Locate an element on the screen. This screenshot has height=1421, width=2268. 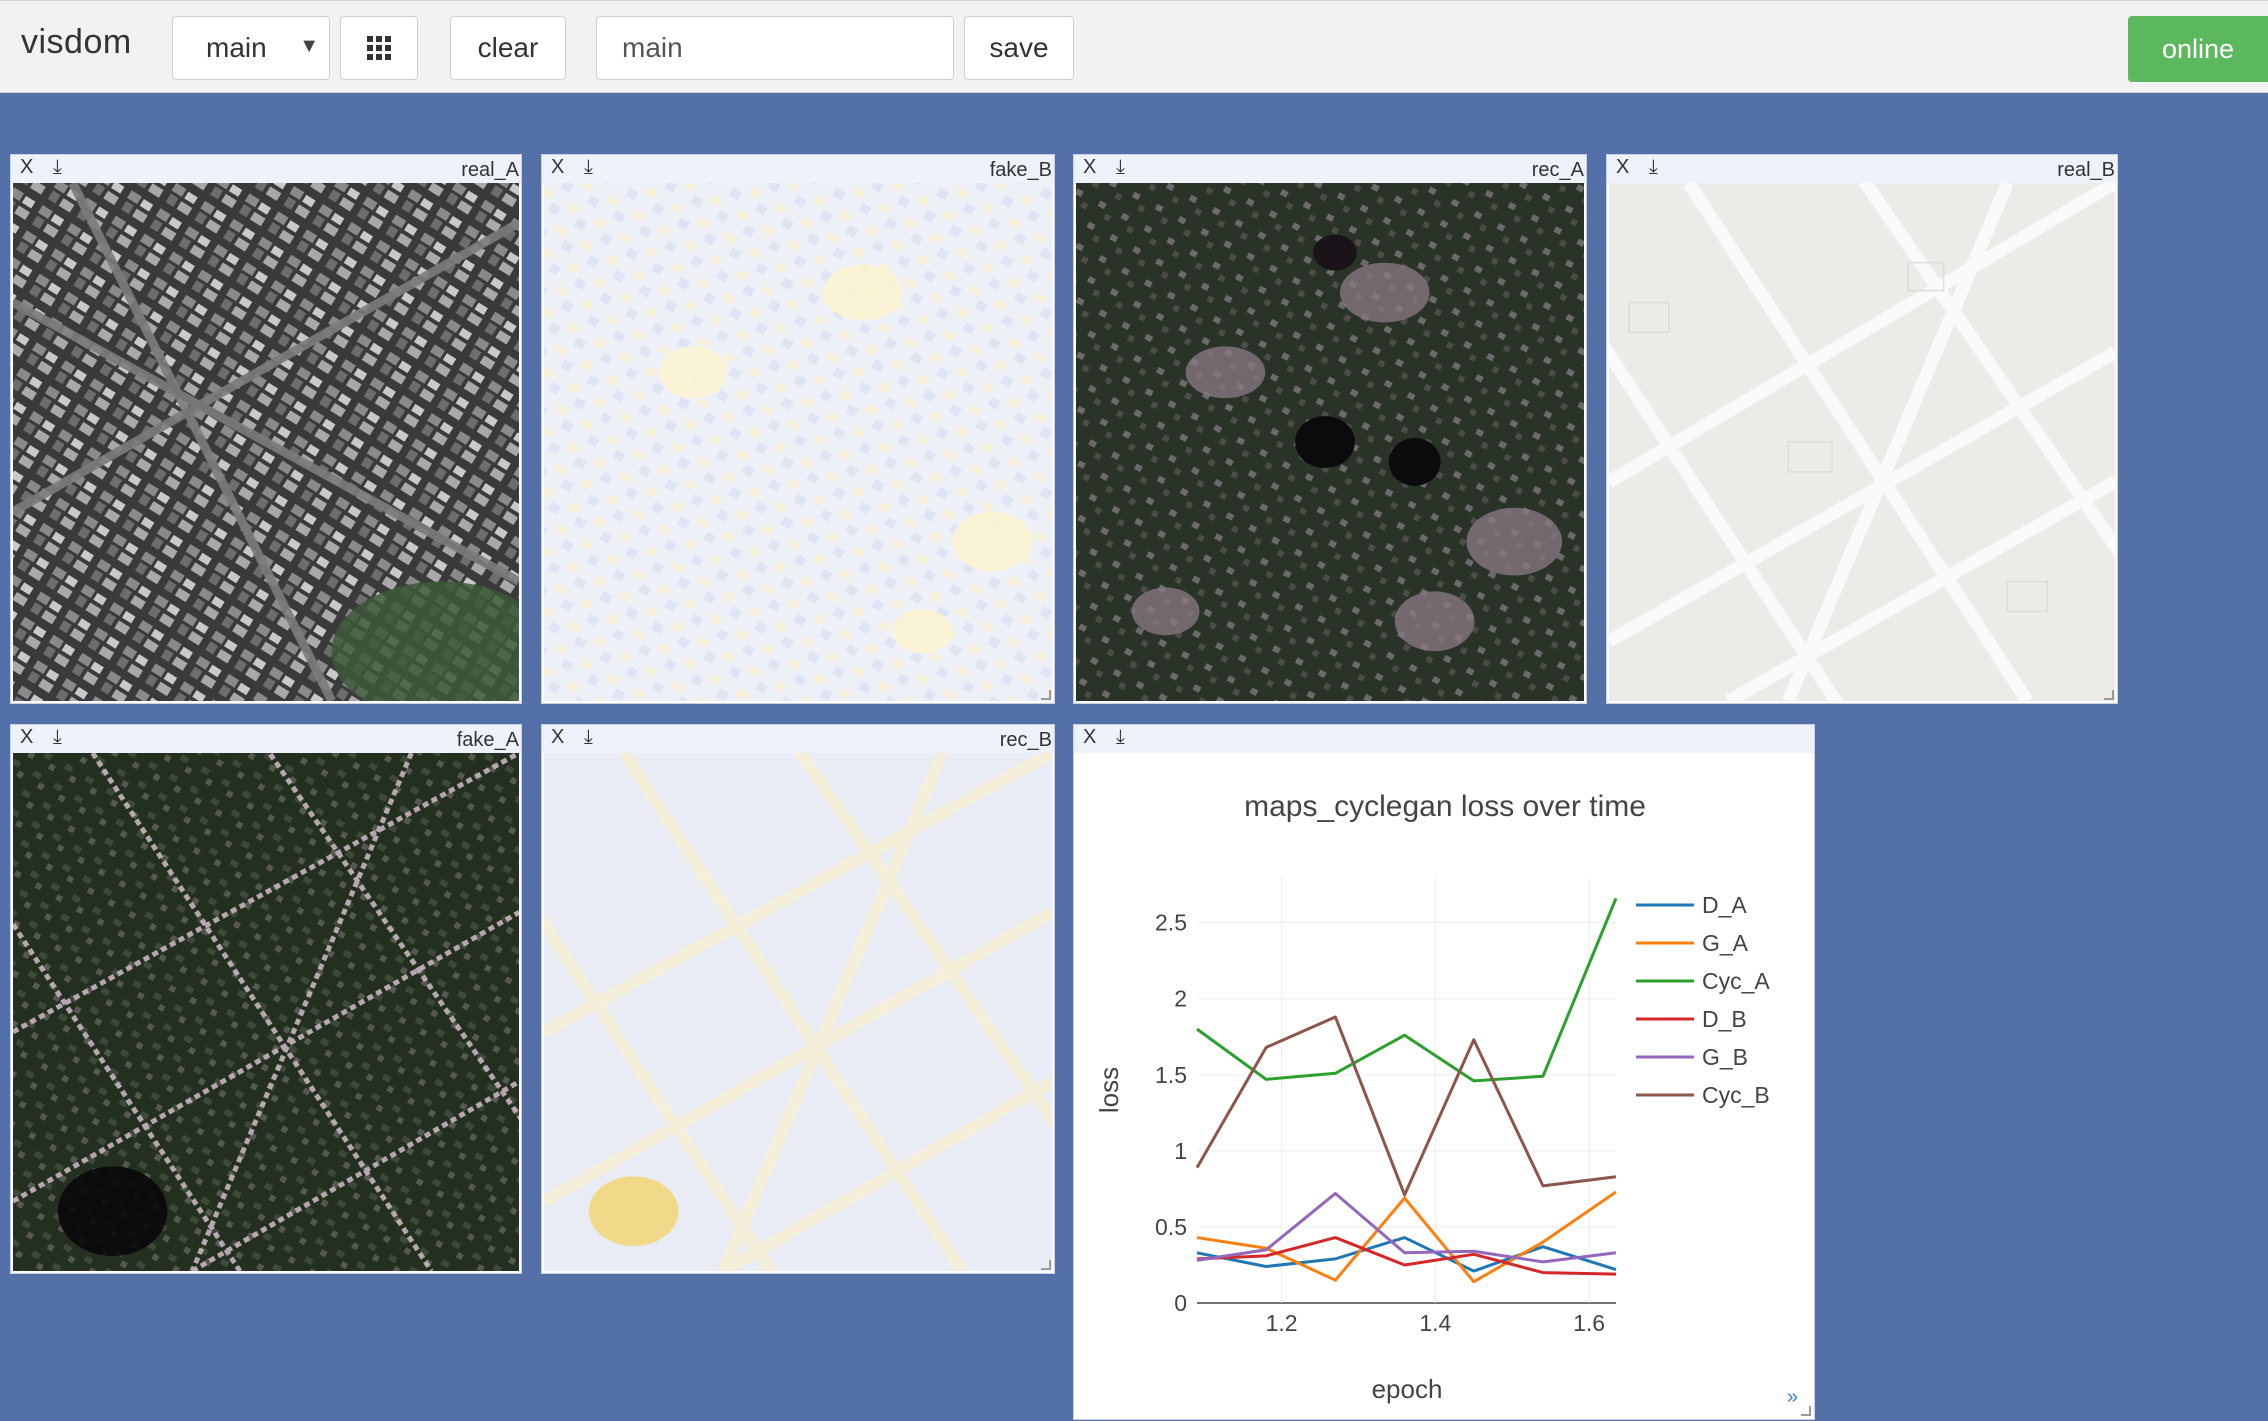
series-line-cyc-b is located at coordinates (1406, 1106).